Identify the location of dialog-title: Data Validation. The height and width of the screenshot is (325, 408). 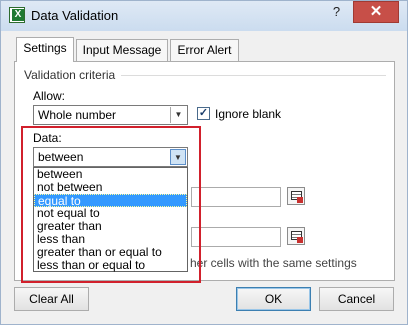
(75, 15).